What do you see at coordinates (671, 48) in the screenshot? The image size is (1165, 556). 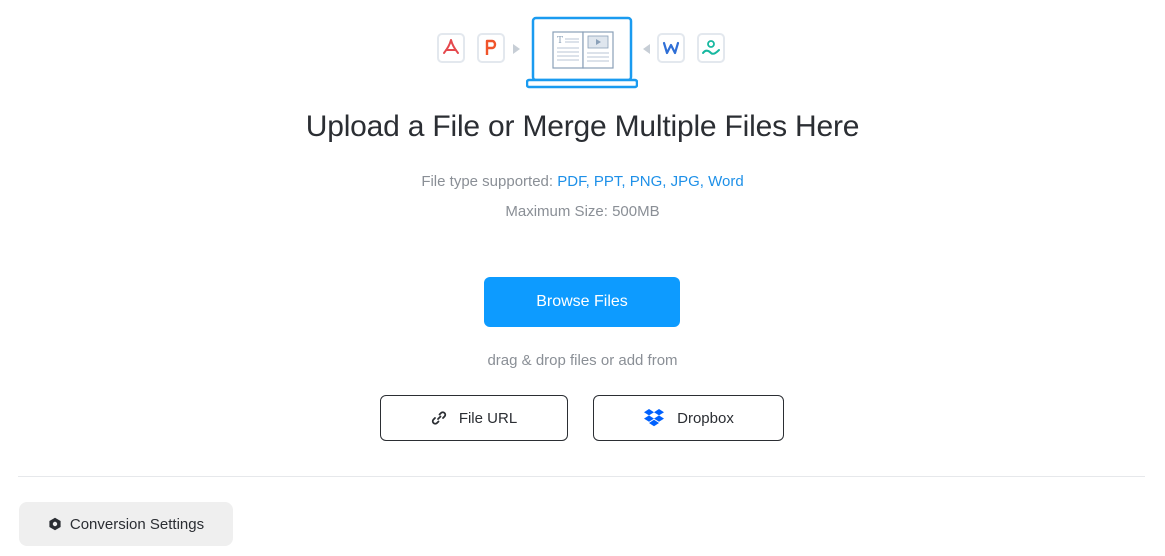 I see `word-file-icon` at bounding box center [671, 48].